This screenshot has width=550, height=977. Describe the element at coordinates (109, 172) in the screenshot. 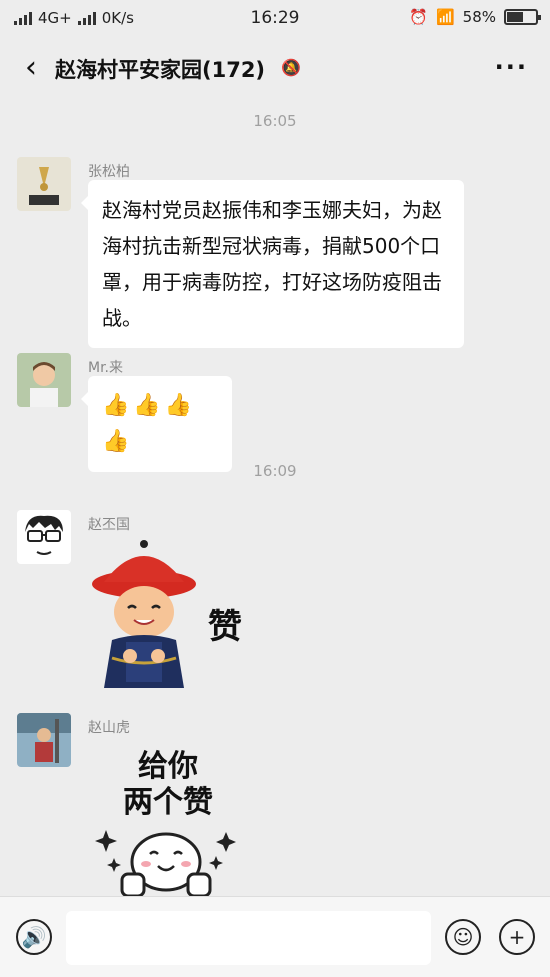

I see `sender-name: 张松柏` at that location.